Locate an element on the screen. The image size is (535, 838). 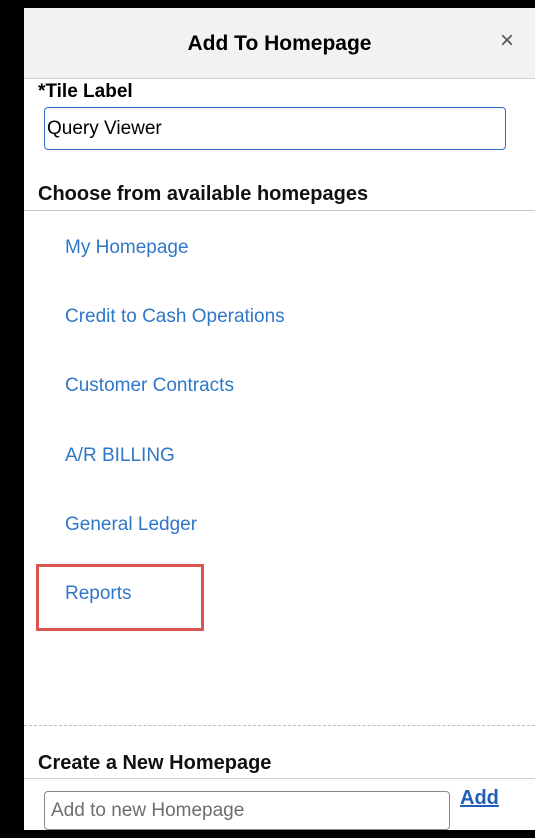
tile-label-caption: *Tile Label is located at coordinates (85, 91).